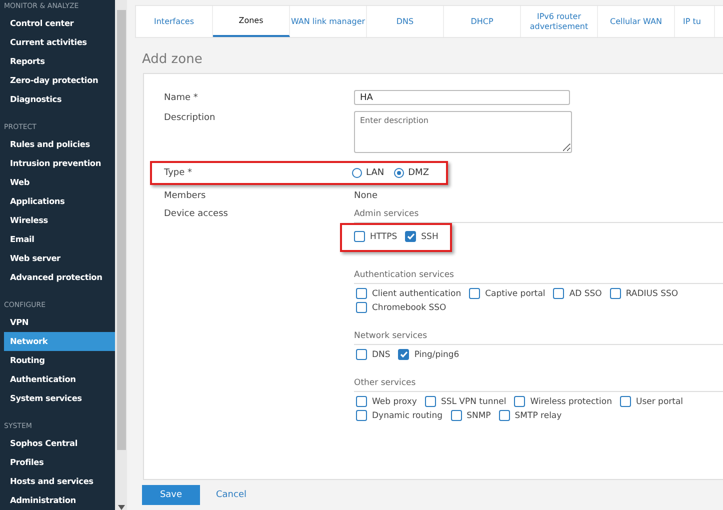 The image size is (723, 510). Describe the element at coordinates (559, 21) in the screenshot. I see `tab: IPv6 router advertisement` at that location.